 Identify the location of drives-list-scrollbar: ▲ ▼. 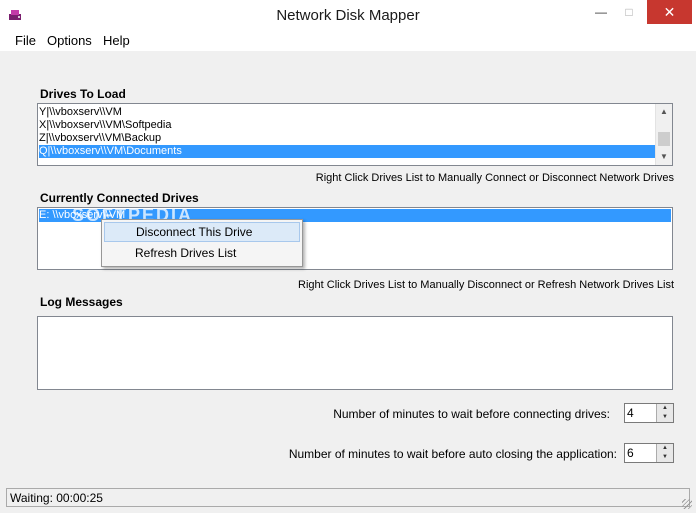
(663, 134).